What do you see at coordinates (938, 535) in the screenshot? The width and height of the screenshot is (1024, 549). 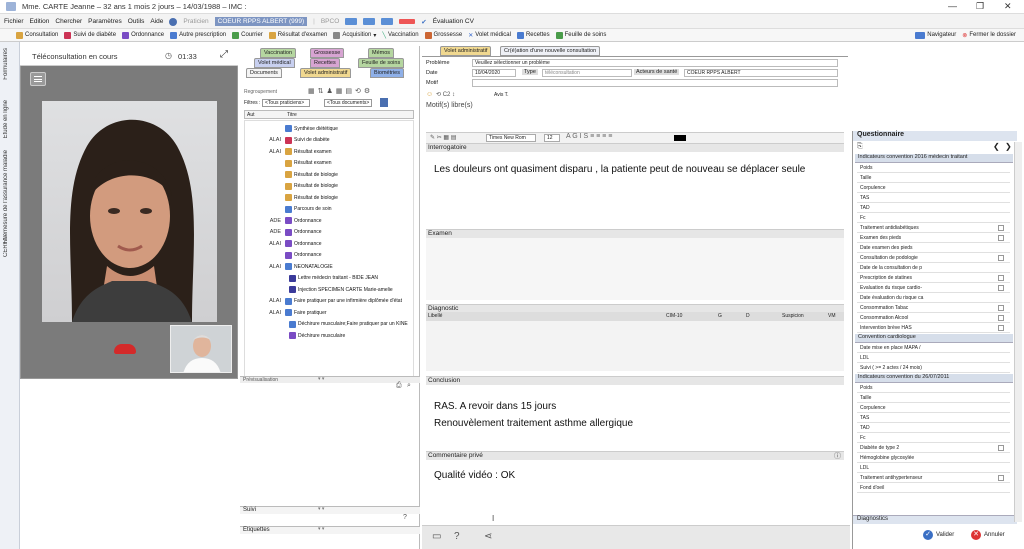 I see `valider-button: ✓ Valider` at bounding box center [938, 535].